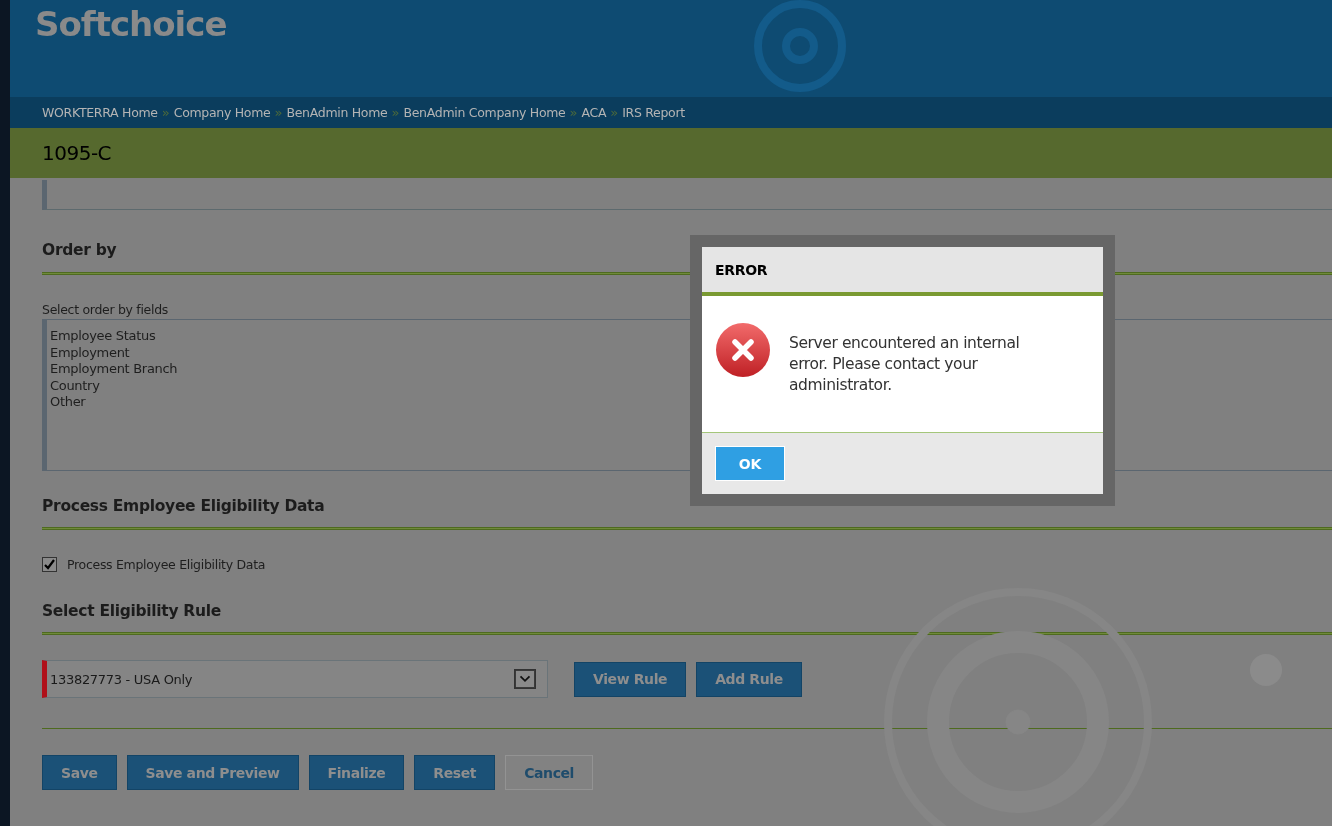 The width and height of the screenshot is (1332, 826). What do you see at coordinates (114, 369) in the screenshot?
I see `list-option: Employment Branch` at bounding box center [114, 369].